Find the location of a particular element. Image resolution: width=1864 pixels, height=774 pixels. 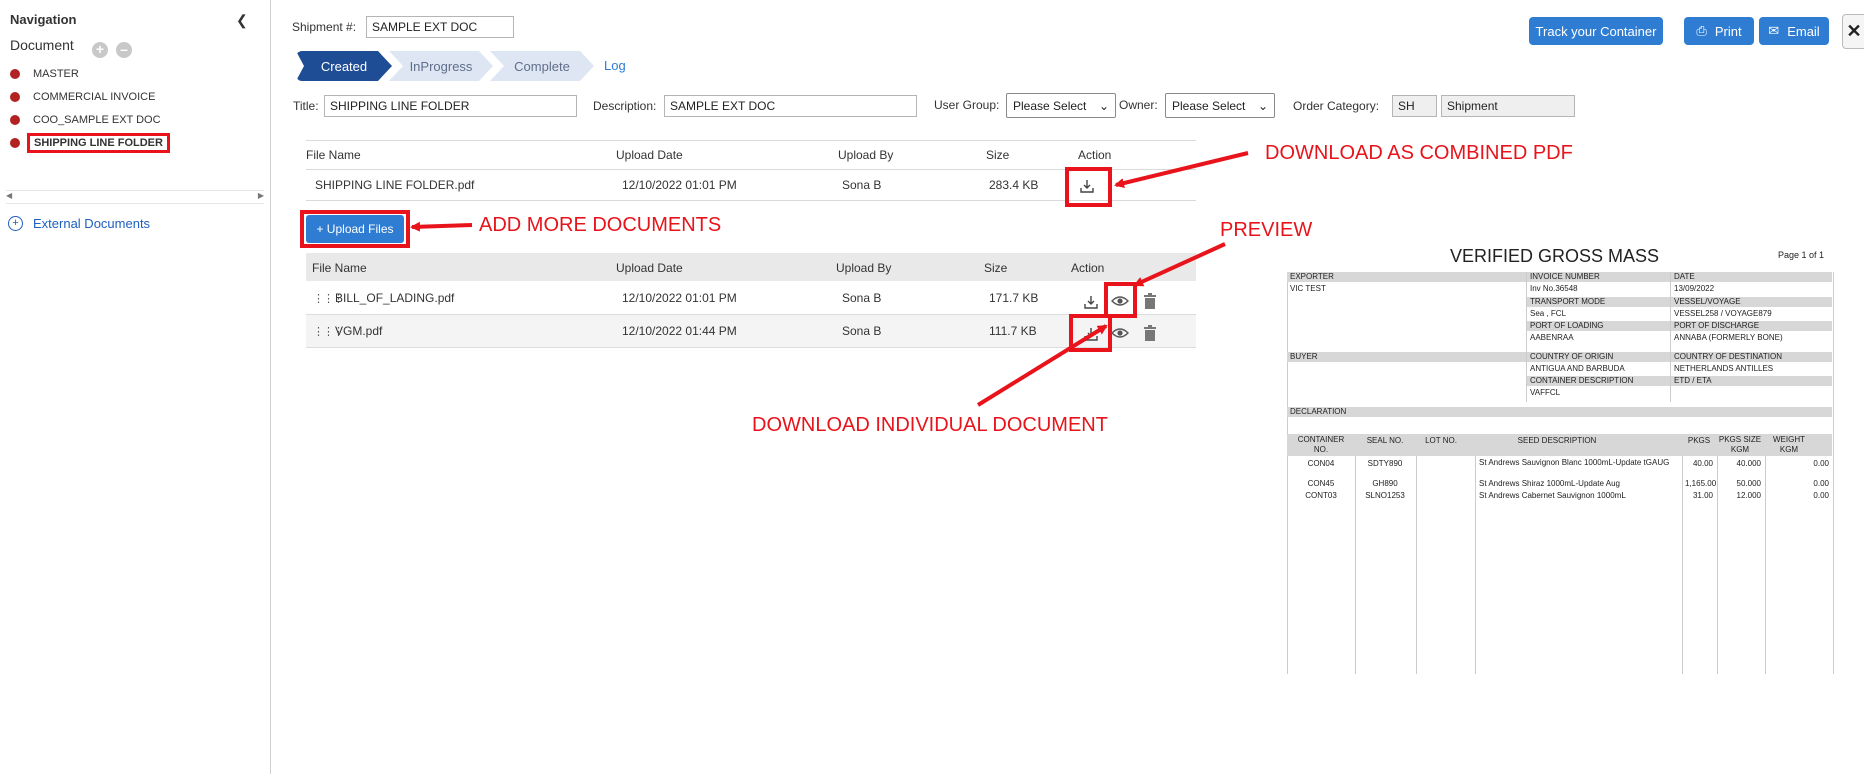

collapse-sidebar-icon: ❮ is located at coordinates (242, 20).